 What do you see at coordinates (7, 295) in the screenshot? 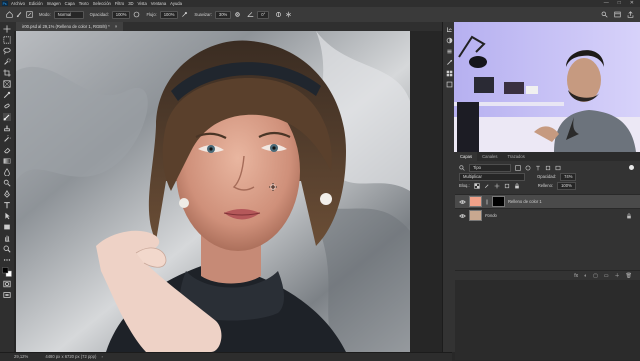
I see `screen-mode-icon` at bounding box center [7, 295].